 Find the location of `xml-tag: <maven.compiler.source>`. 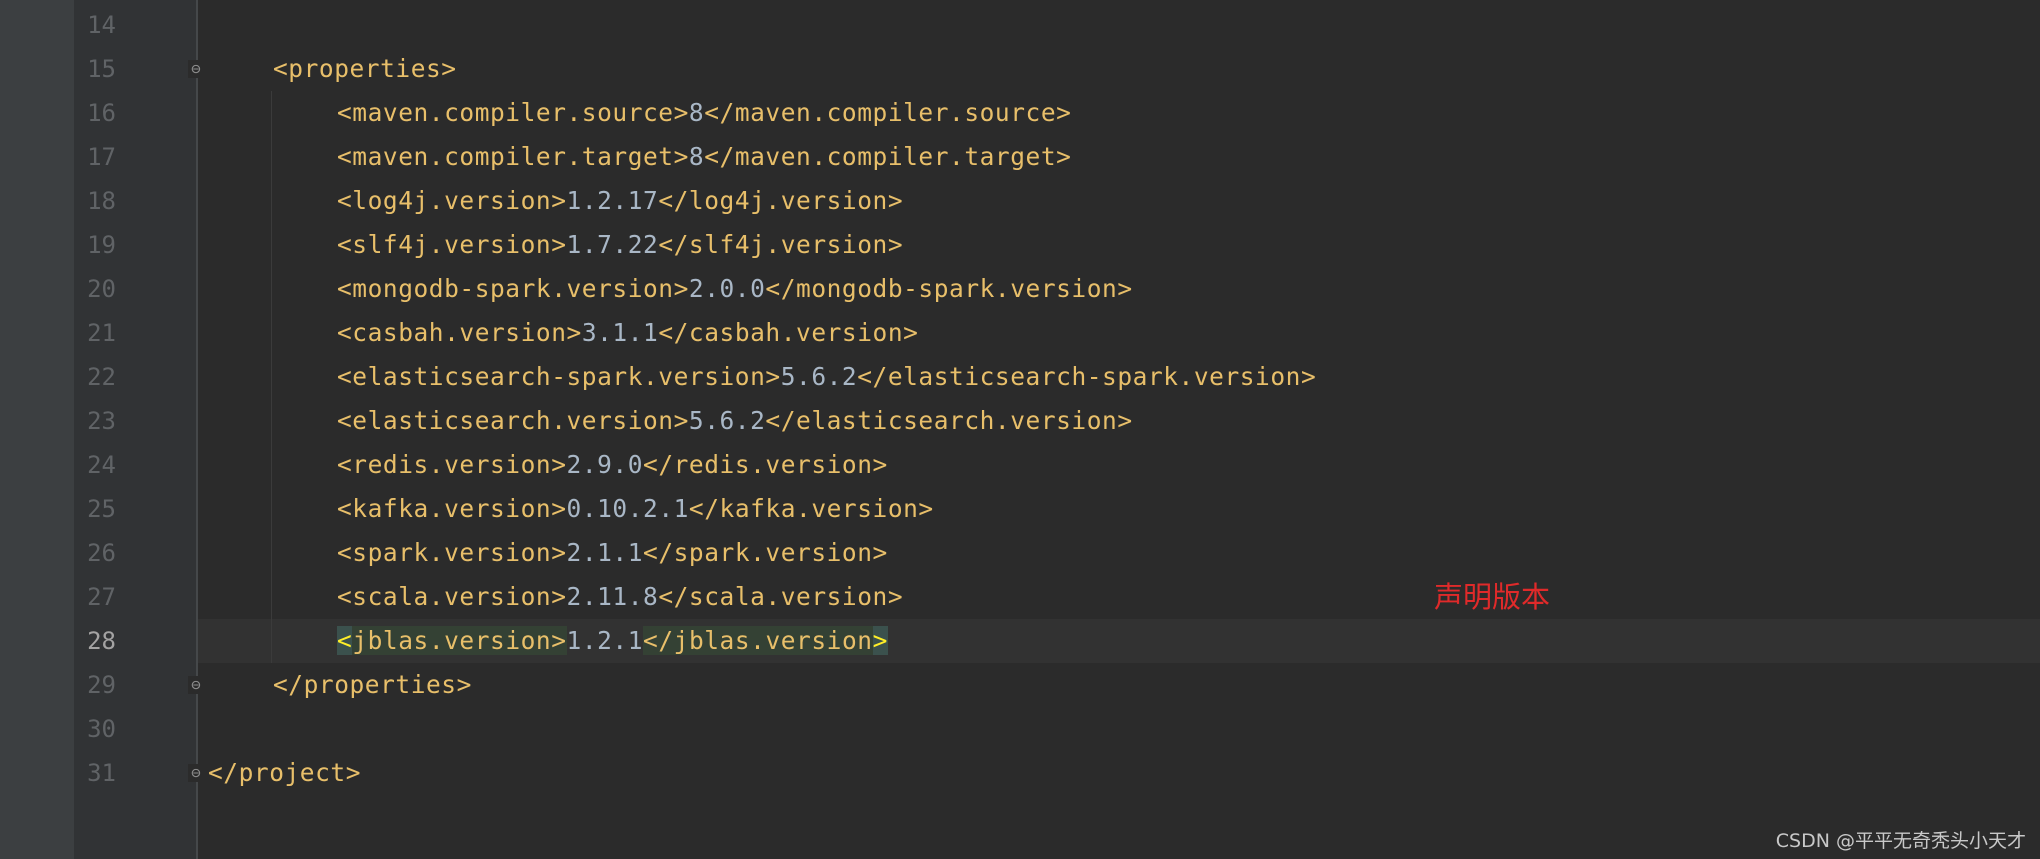

xml-tag: <maven.compiler.source> is located at coordinates (513, 112).